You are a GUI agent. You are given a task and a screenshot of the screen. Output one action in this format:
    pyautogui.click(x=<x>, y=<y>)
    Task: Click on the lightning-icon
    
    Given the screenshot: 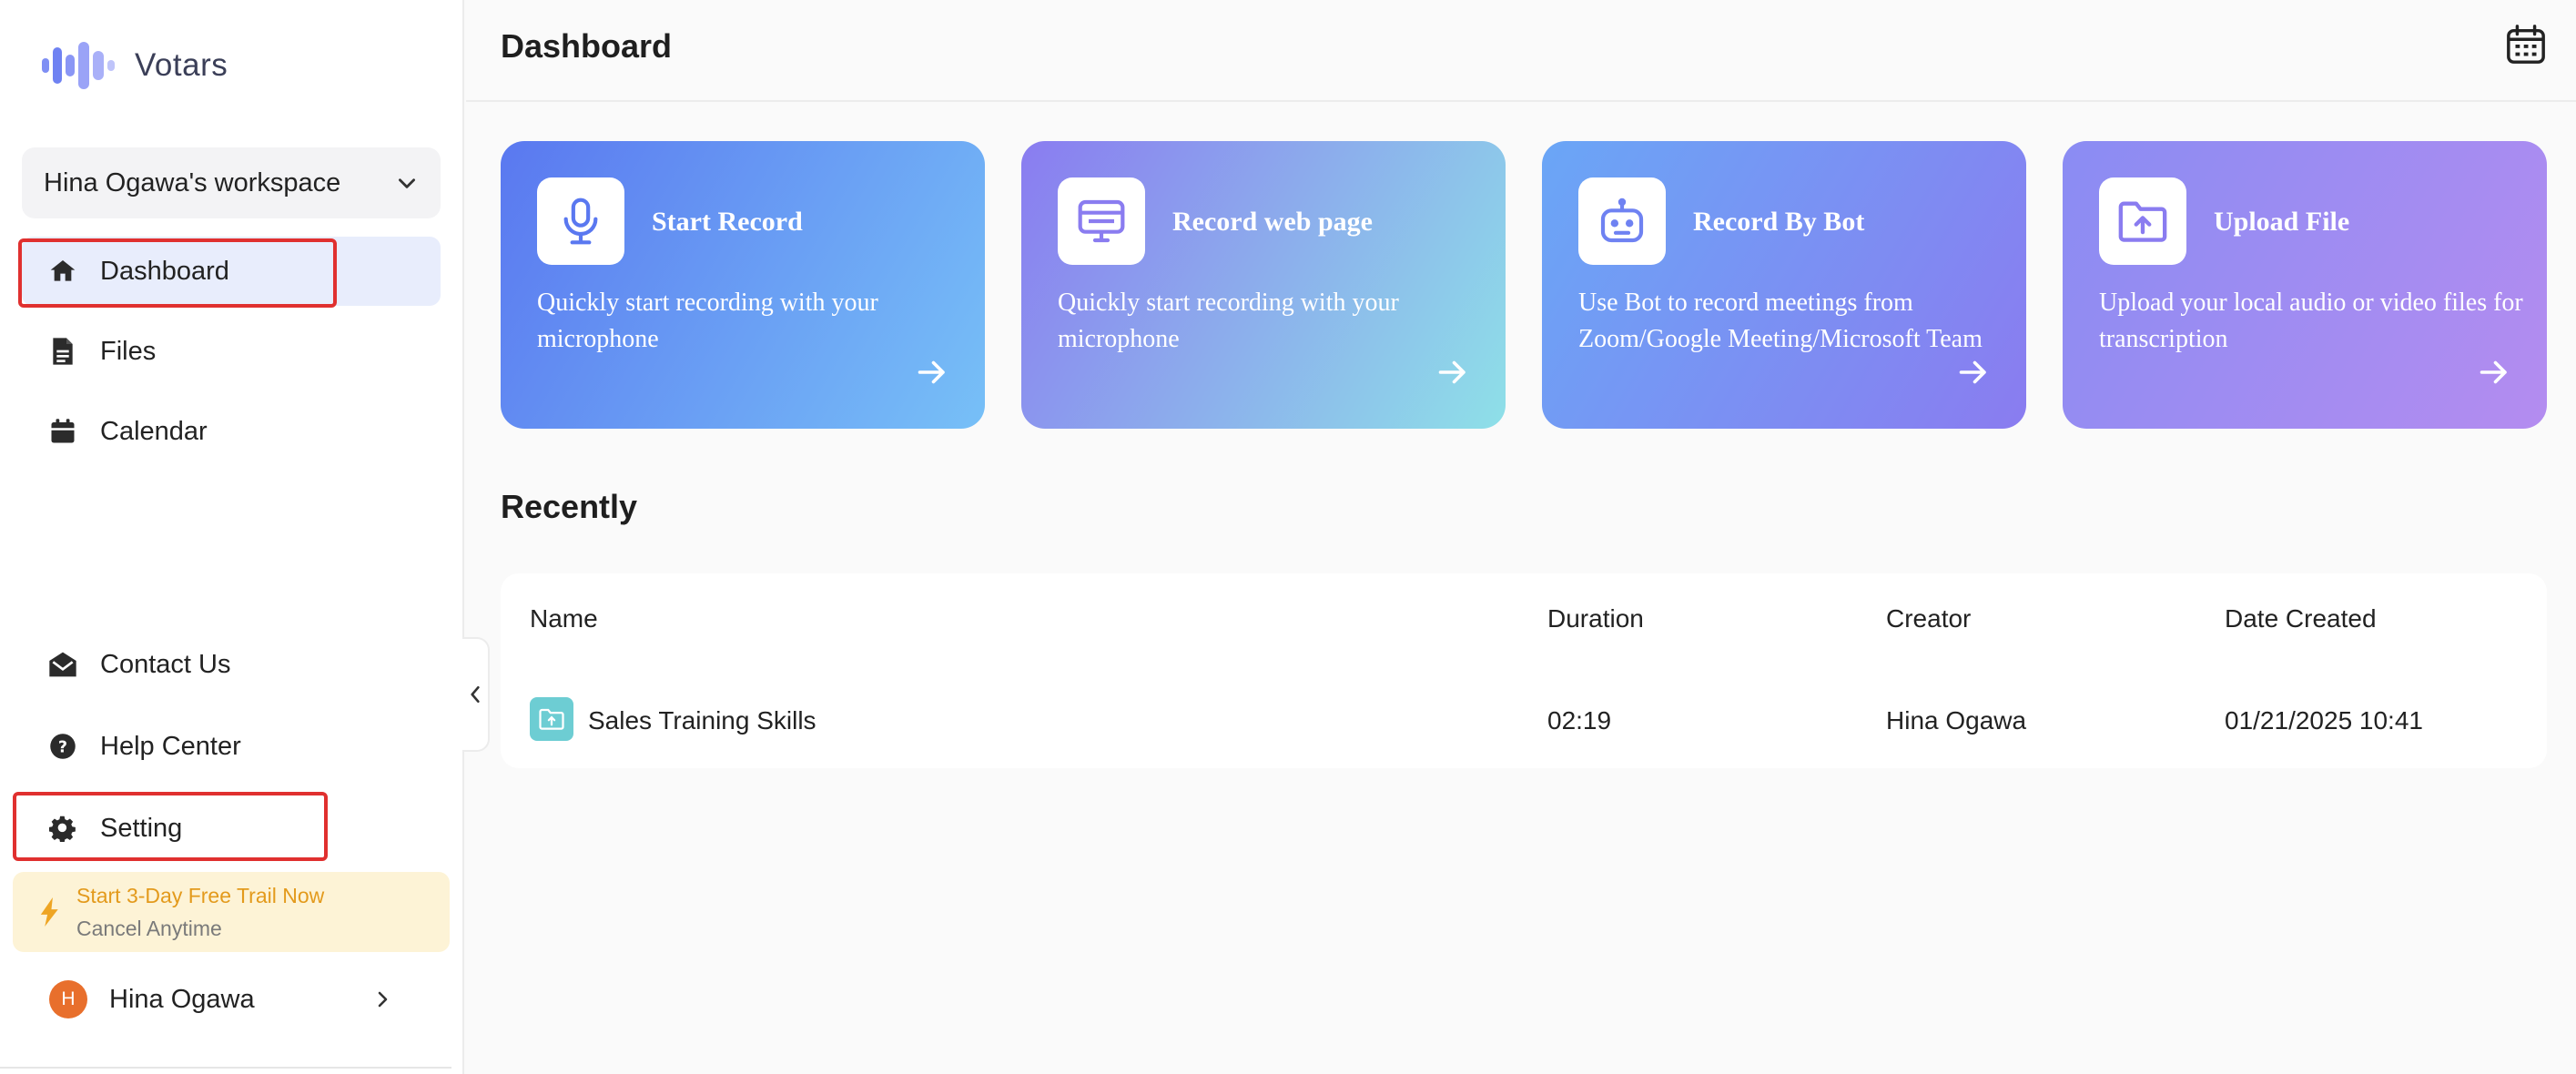 What is the action you would take?
    pyautogui.click(x=49, y=912)
    